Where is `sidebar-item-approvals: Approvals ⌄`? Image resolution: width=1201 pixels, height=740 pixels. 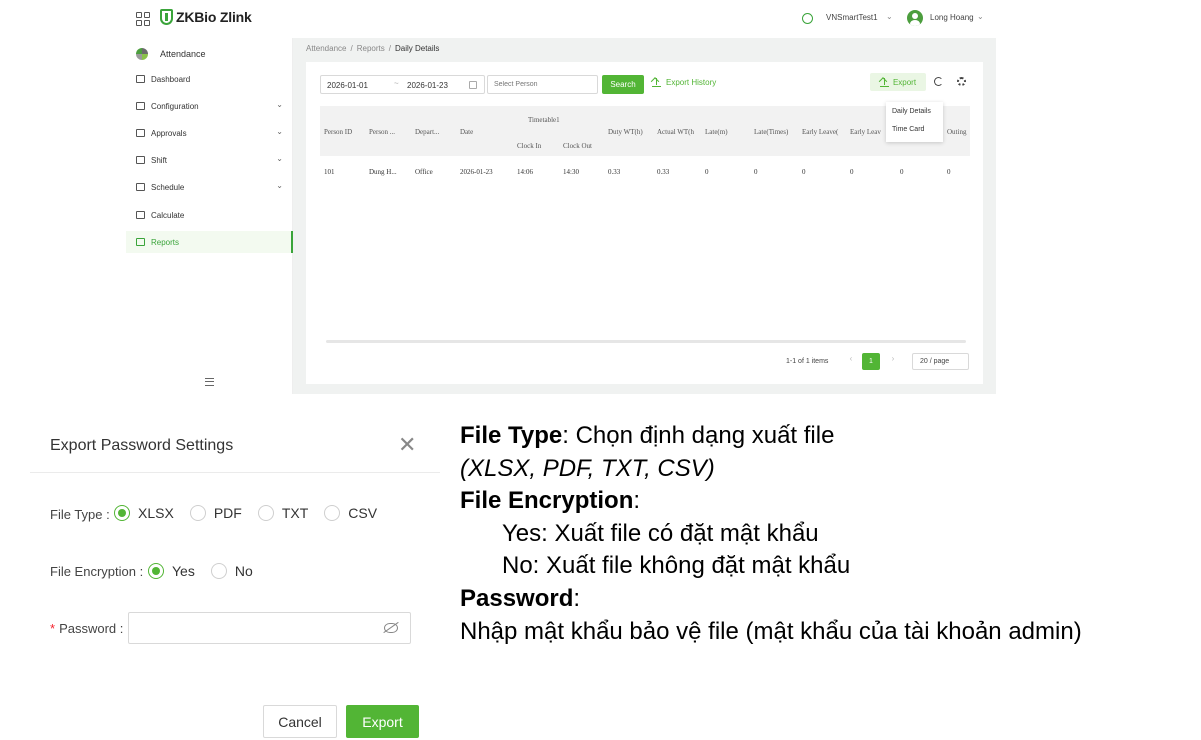
sidebar-item-approvals: Approvals ⌄ is located at coordinates (209, 133).